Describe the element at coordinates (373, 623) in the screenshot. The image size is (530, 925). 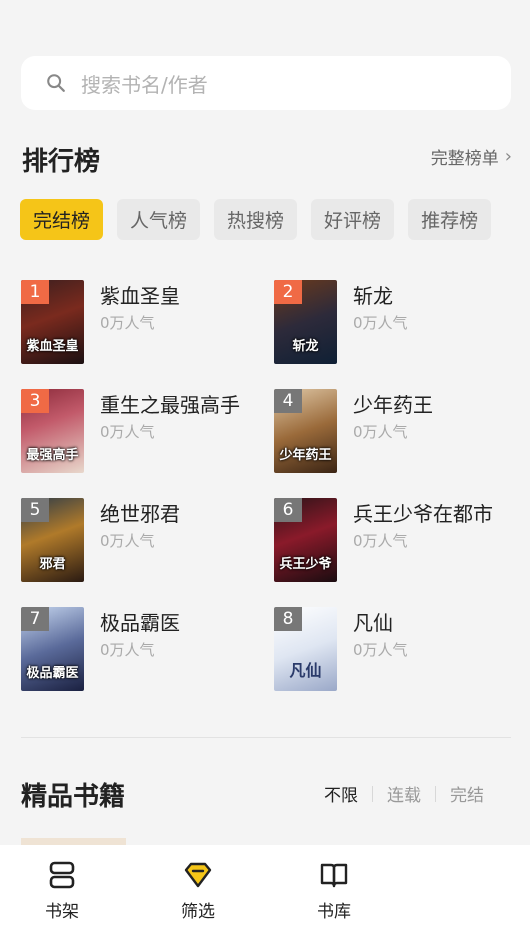
I see `book-name: 凡仙` at that location.